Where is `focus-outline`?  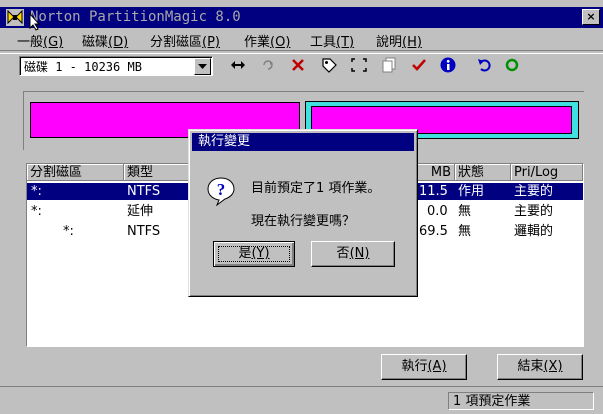
focus-outline is located at coordinates (254, 254).